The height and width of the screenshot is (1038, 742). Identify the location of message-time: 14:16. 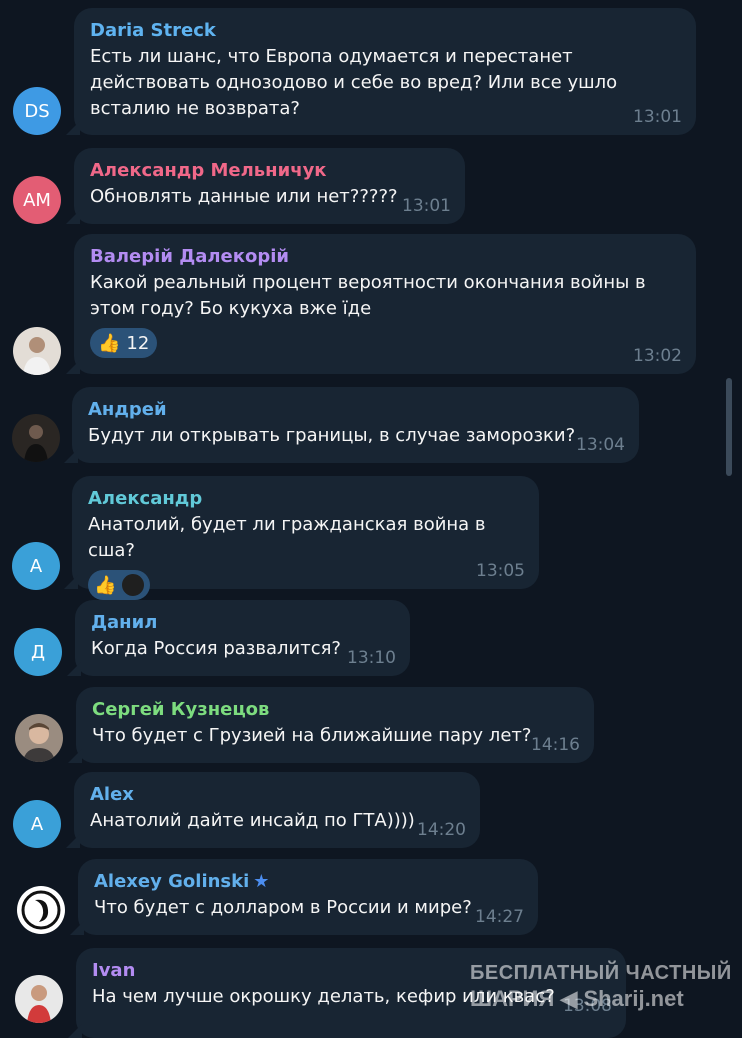
(555, 745).